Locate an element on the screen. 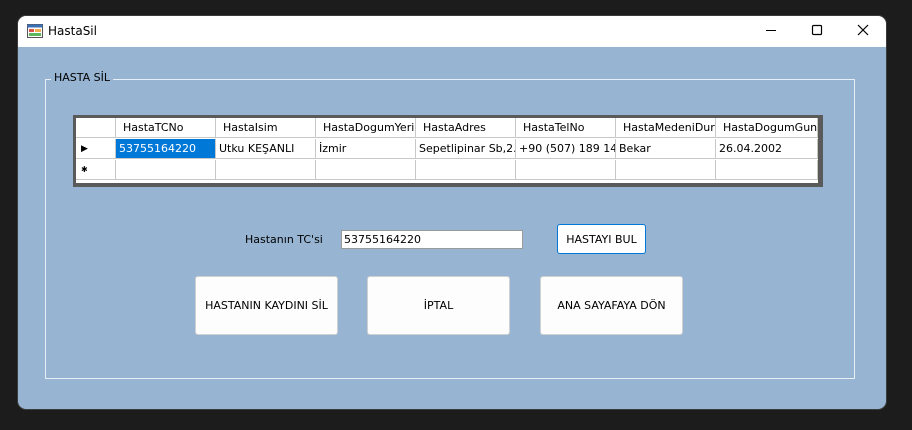  minimize-button is located at coordinates (771, 31).